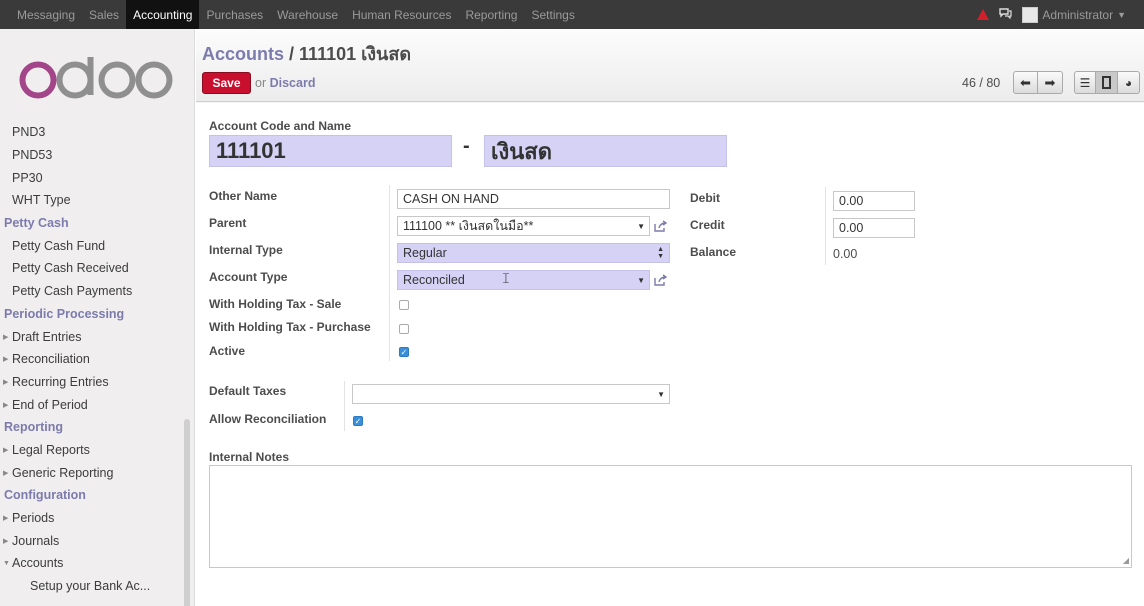 The image size is (1144, 606). I want to click on account-type-select: Reconciled ▼, so click(523, 280).